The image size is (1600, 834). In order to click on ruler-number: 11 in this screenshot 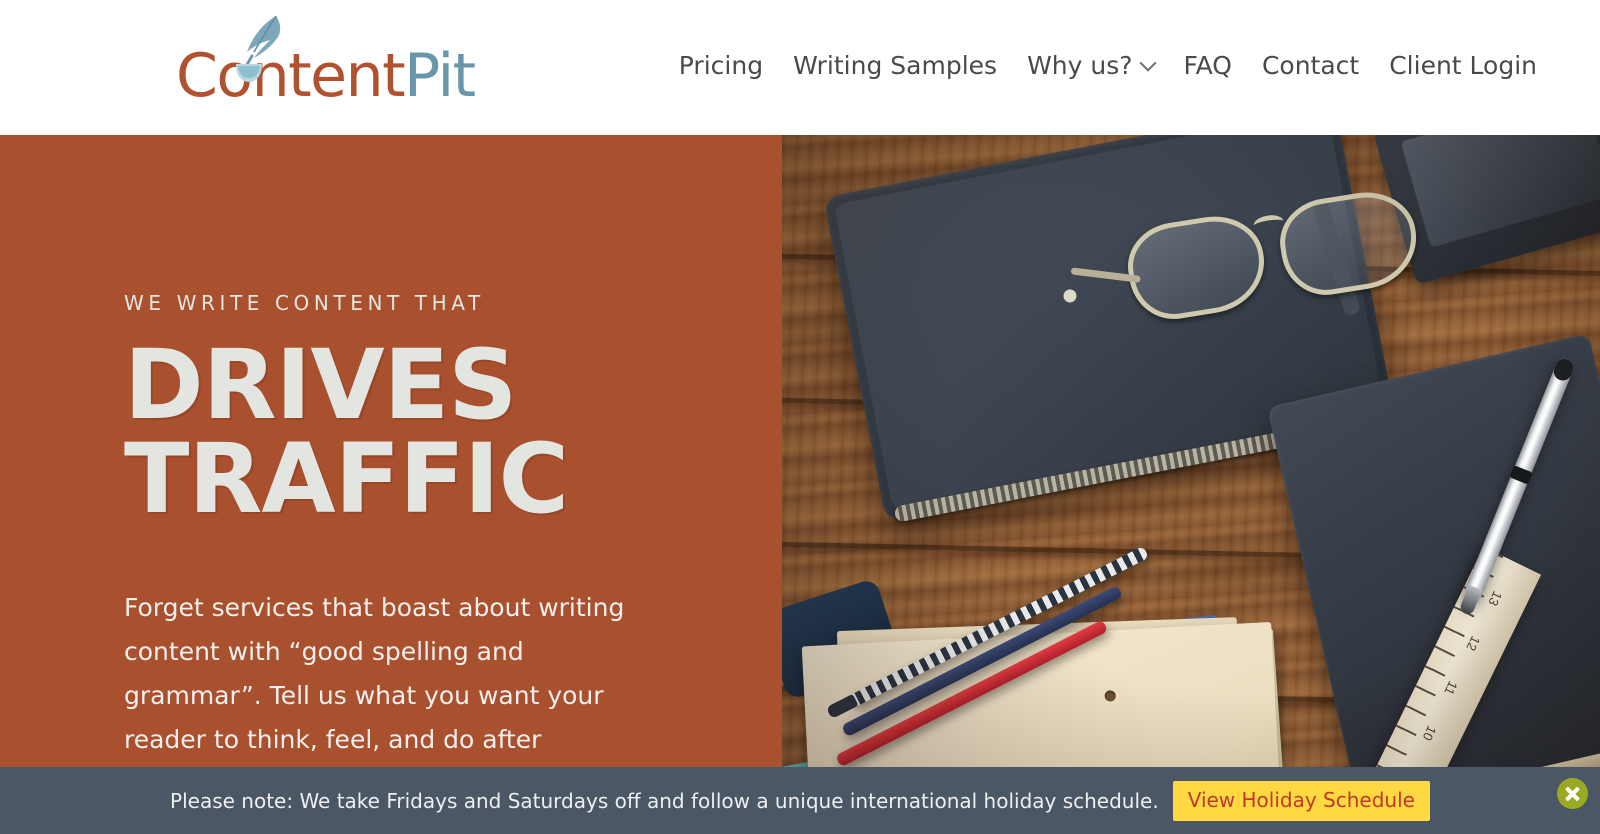, I will do `click(1451, 688)`.